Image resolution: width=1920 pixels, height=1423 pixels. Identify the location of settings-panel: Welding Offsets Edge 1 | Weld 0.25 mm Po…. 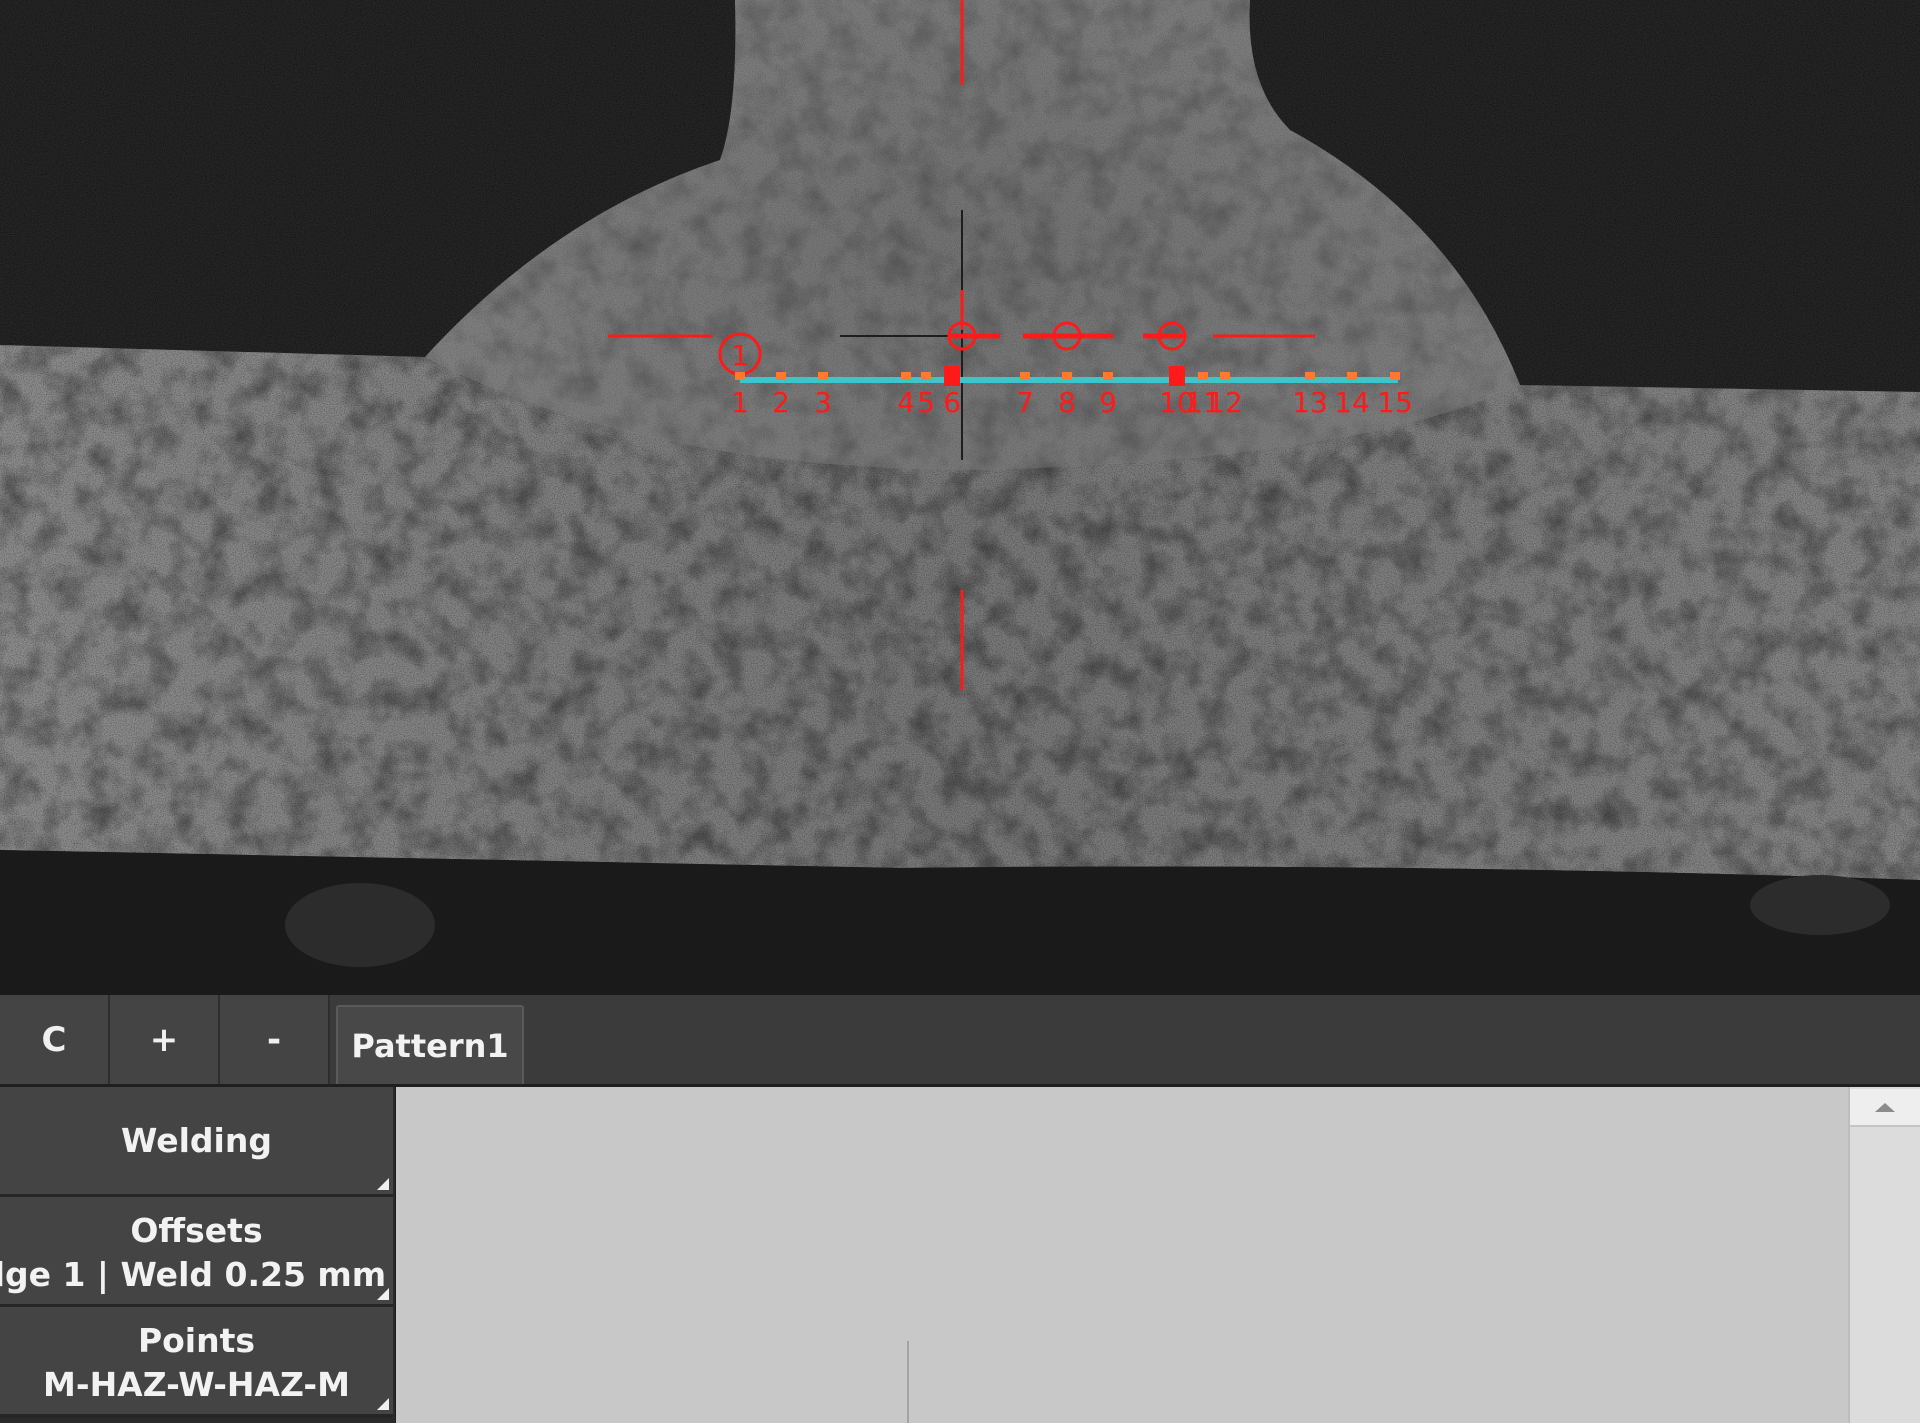
(197, 1255).